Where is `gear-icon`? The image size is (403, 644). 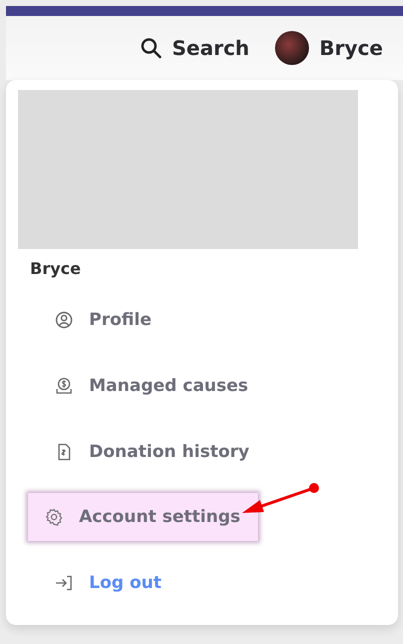
gear-icon is located at coordinates (54, 517).